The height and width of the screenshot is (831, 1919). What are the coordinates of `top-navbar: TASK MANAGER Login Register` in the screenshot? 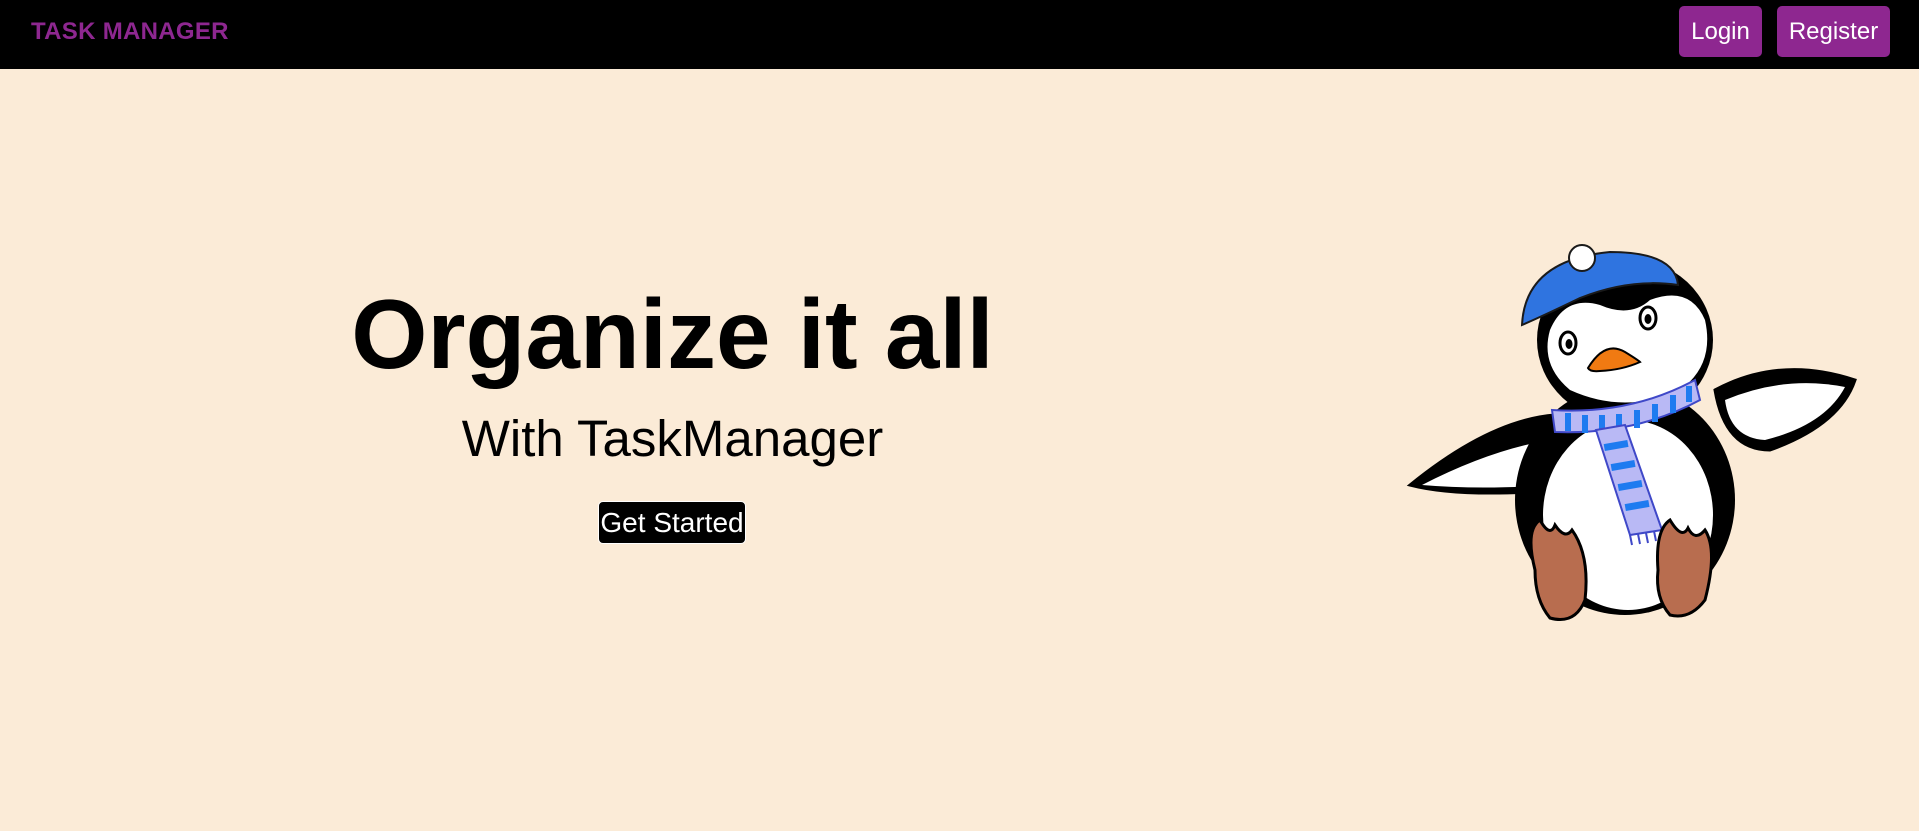 It's located at (959, 34).